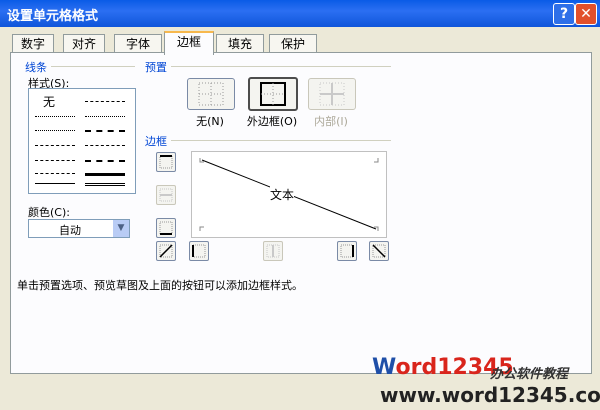  What do you see at coordinates (240, 43) in the screenshot?
I see `tab-fill: 填充` at bounding box center [240, 43].